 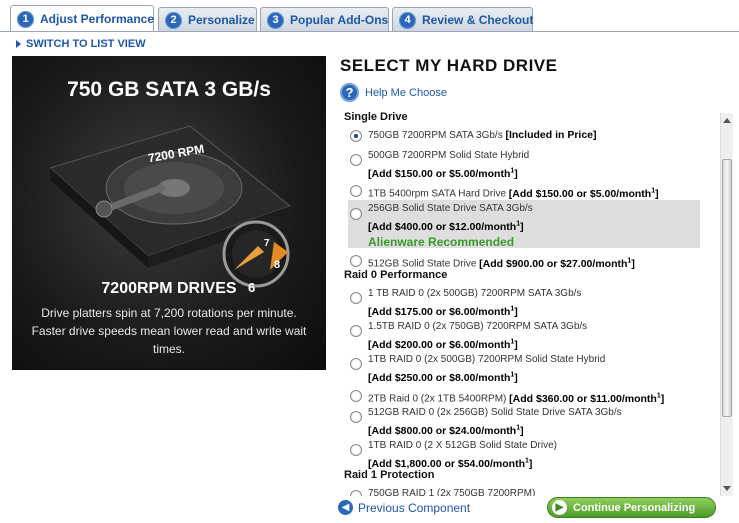 What do you see at coordinates (422, 264) in the screenshot?
I see `option-name: 512GB Solid State Drive` at bounding box center [422, 264].